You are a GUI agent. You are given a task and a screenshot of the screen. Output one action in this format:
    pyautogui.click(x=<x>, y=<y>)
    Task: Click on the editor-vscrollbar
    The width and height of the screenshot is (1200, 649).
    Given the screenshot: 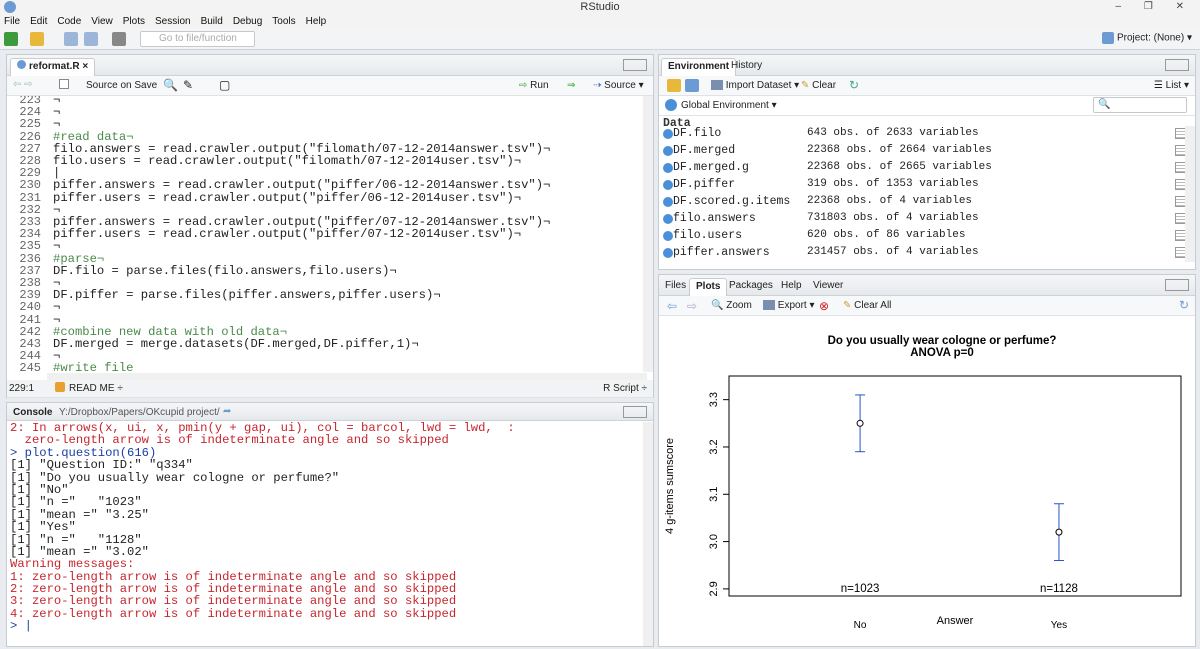 What is the action you would take?
    pyautogui.click(x=648, y=234)
    